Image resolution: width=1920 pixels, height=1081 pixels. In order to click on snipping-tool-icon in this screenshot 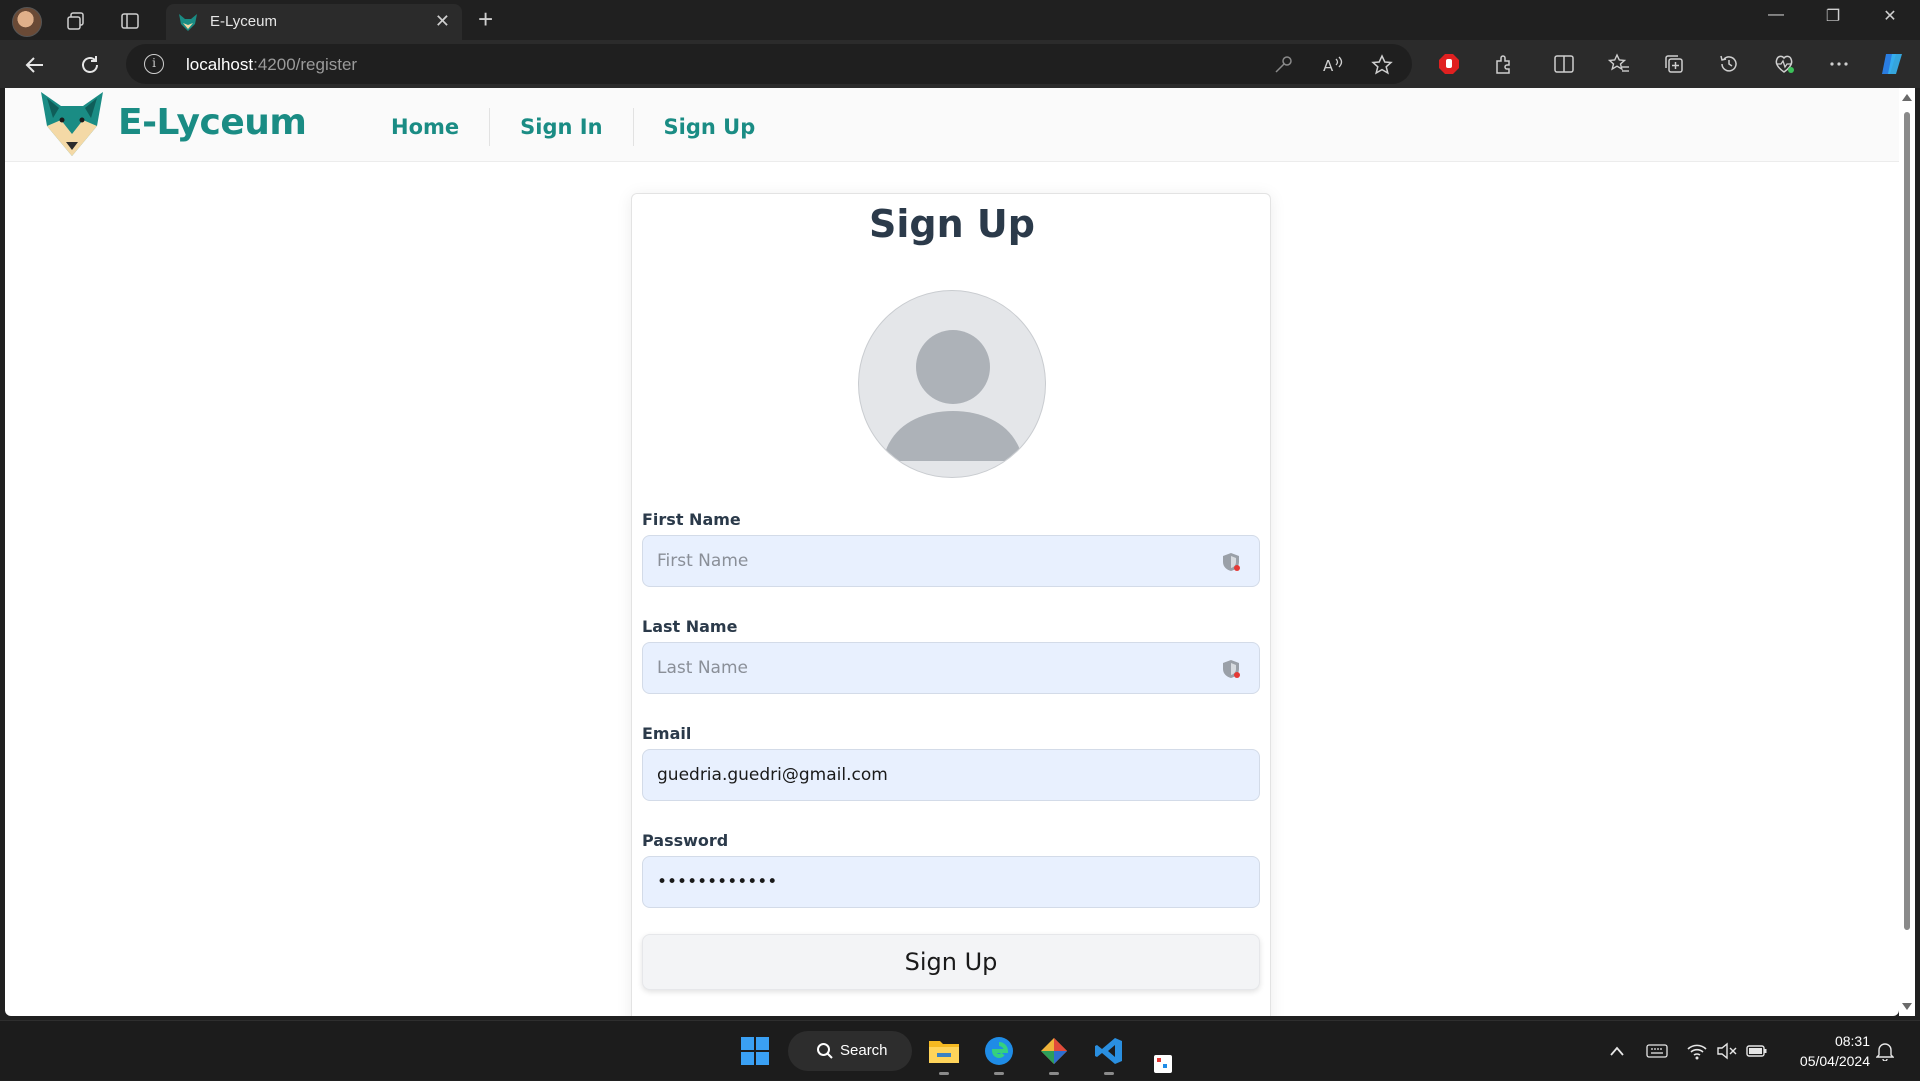, I will do `click(1164, 1063)`.